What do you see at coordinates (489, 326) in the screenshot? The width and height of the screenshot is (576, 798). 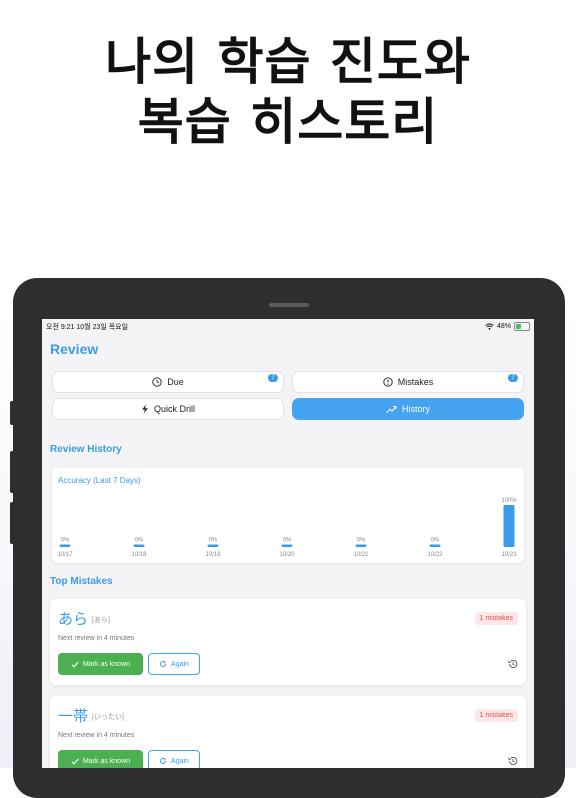 I see `wifi-icon` at bounding box center [489, 326].